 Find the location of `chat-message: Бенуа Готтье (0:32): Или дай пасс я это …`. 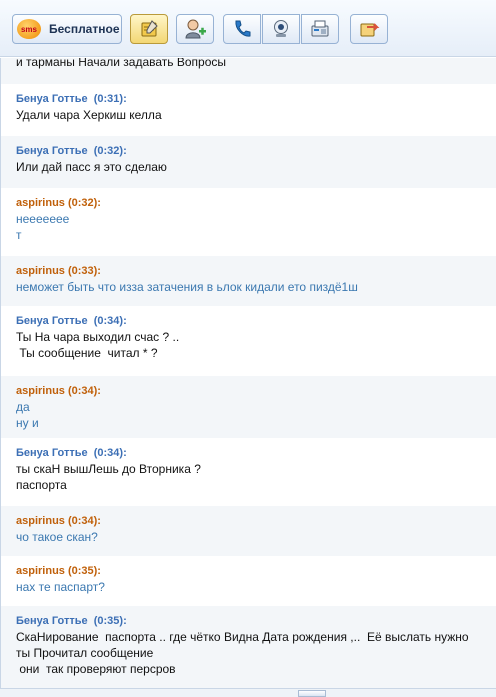

chat-message: Бенуа Готтье (0:32): Или дай пасс я это … is located at coordinates (248, 162).